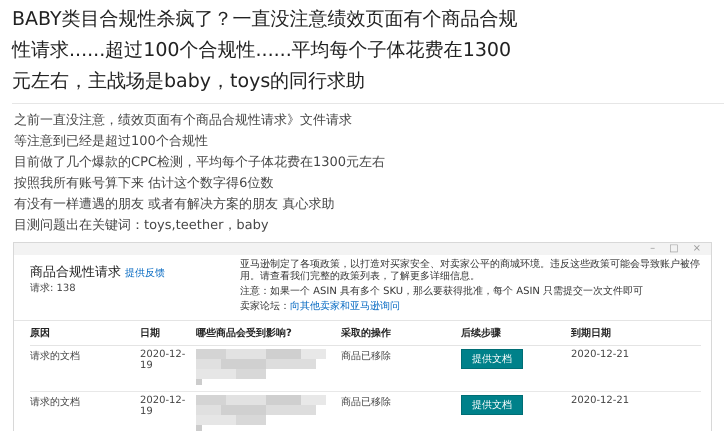 This screenshot has width=724, height=431. What do you see at coordinates (85, 333) in the screenshot?
I see `column-header: 原因` at bounding box center [85, 333].